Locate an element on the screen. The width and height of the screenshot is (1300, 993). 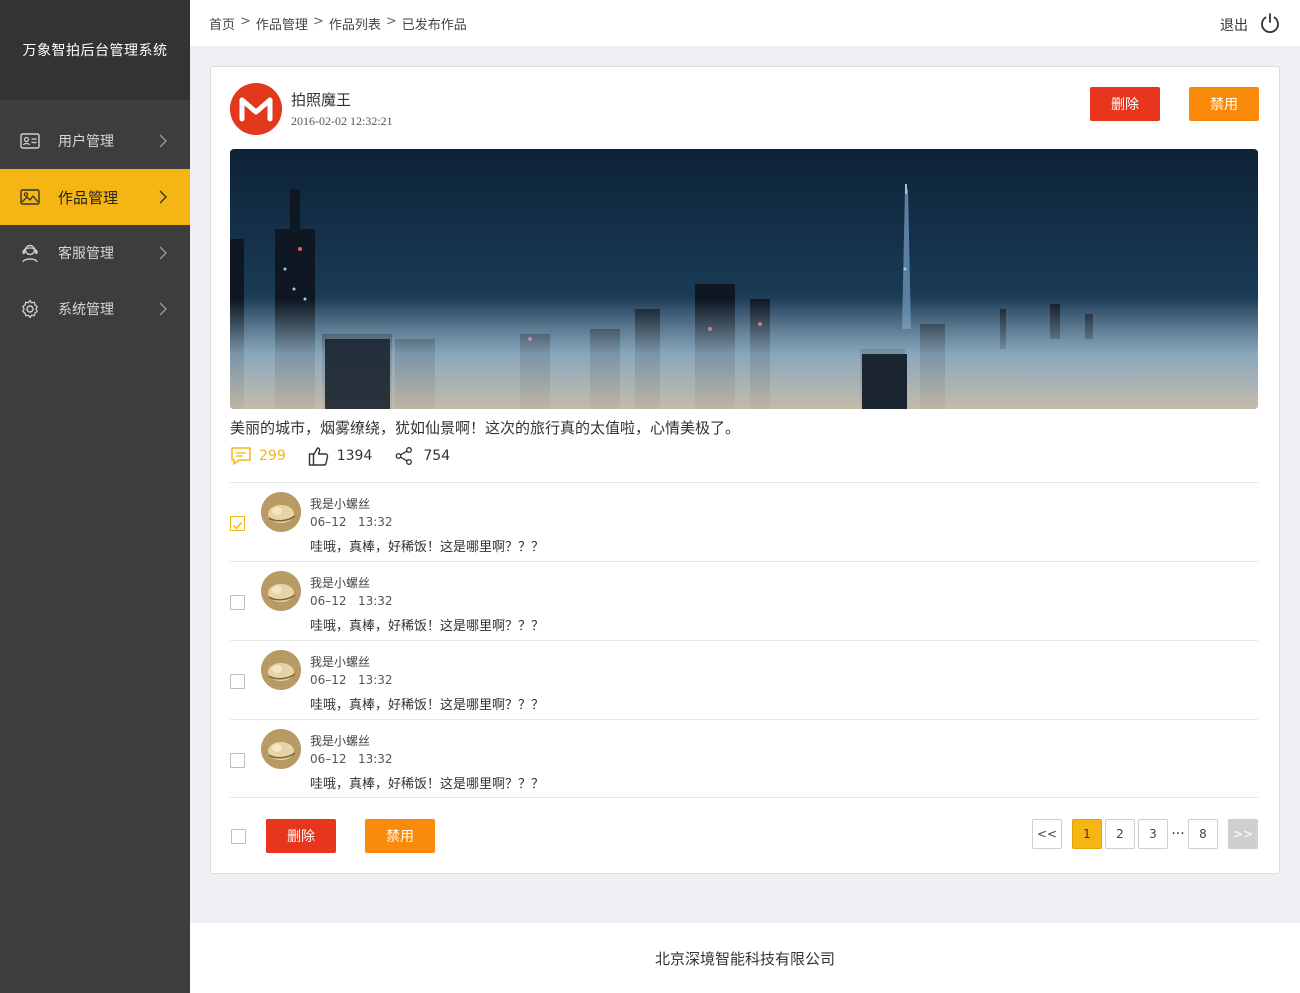
breadcrumb: 首页 > 作品管理 > 作品列表 > 已发布作品 is located at coordinates (338, 23).